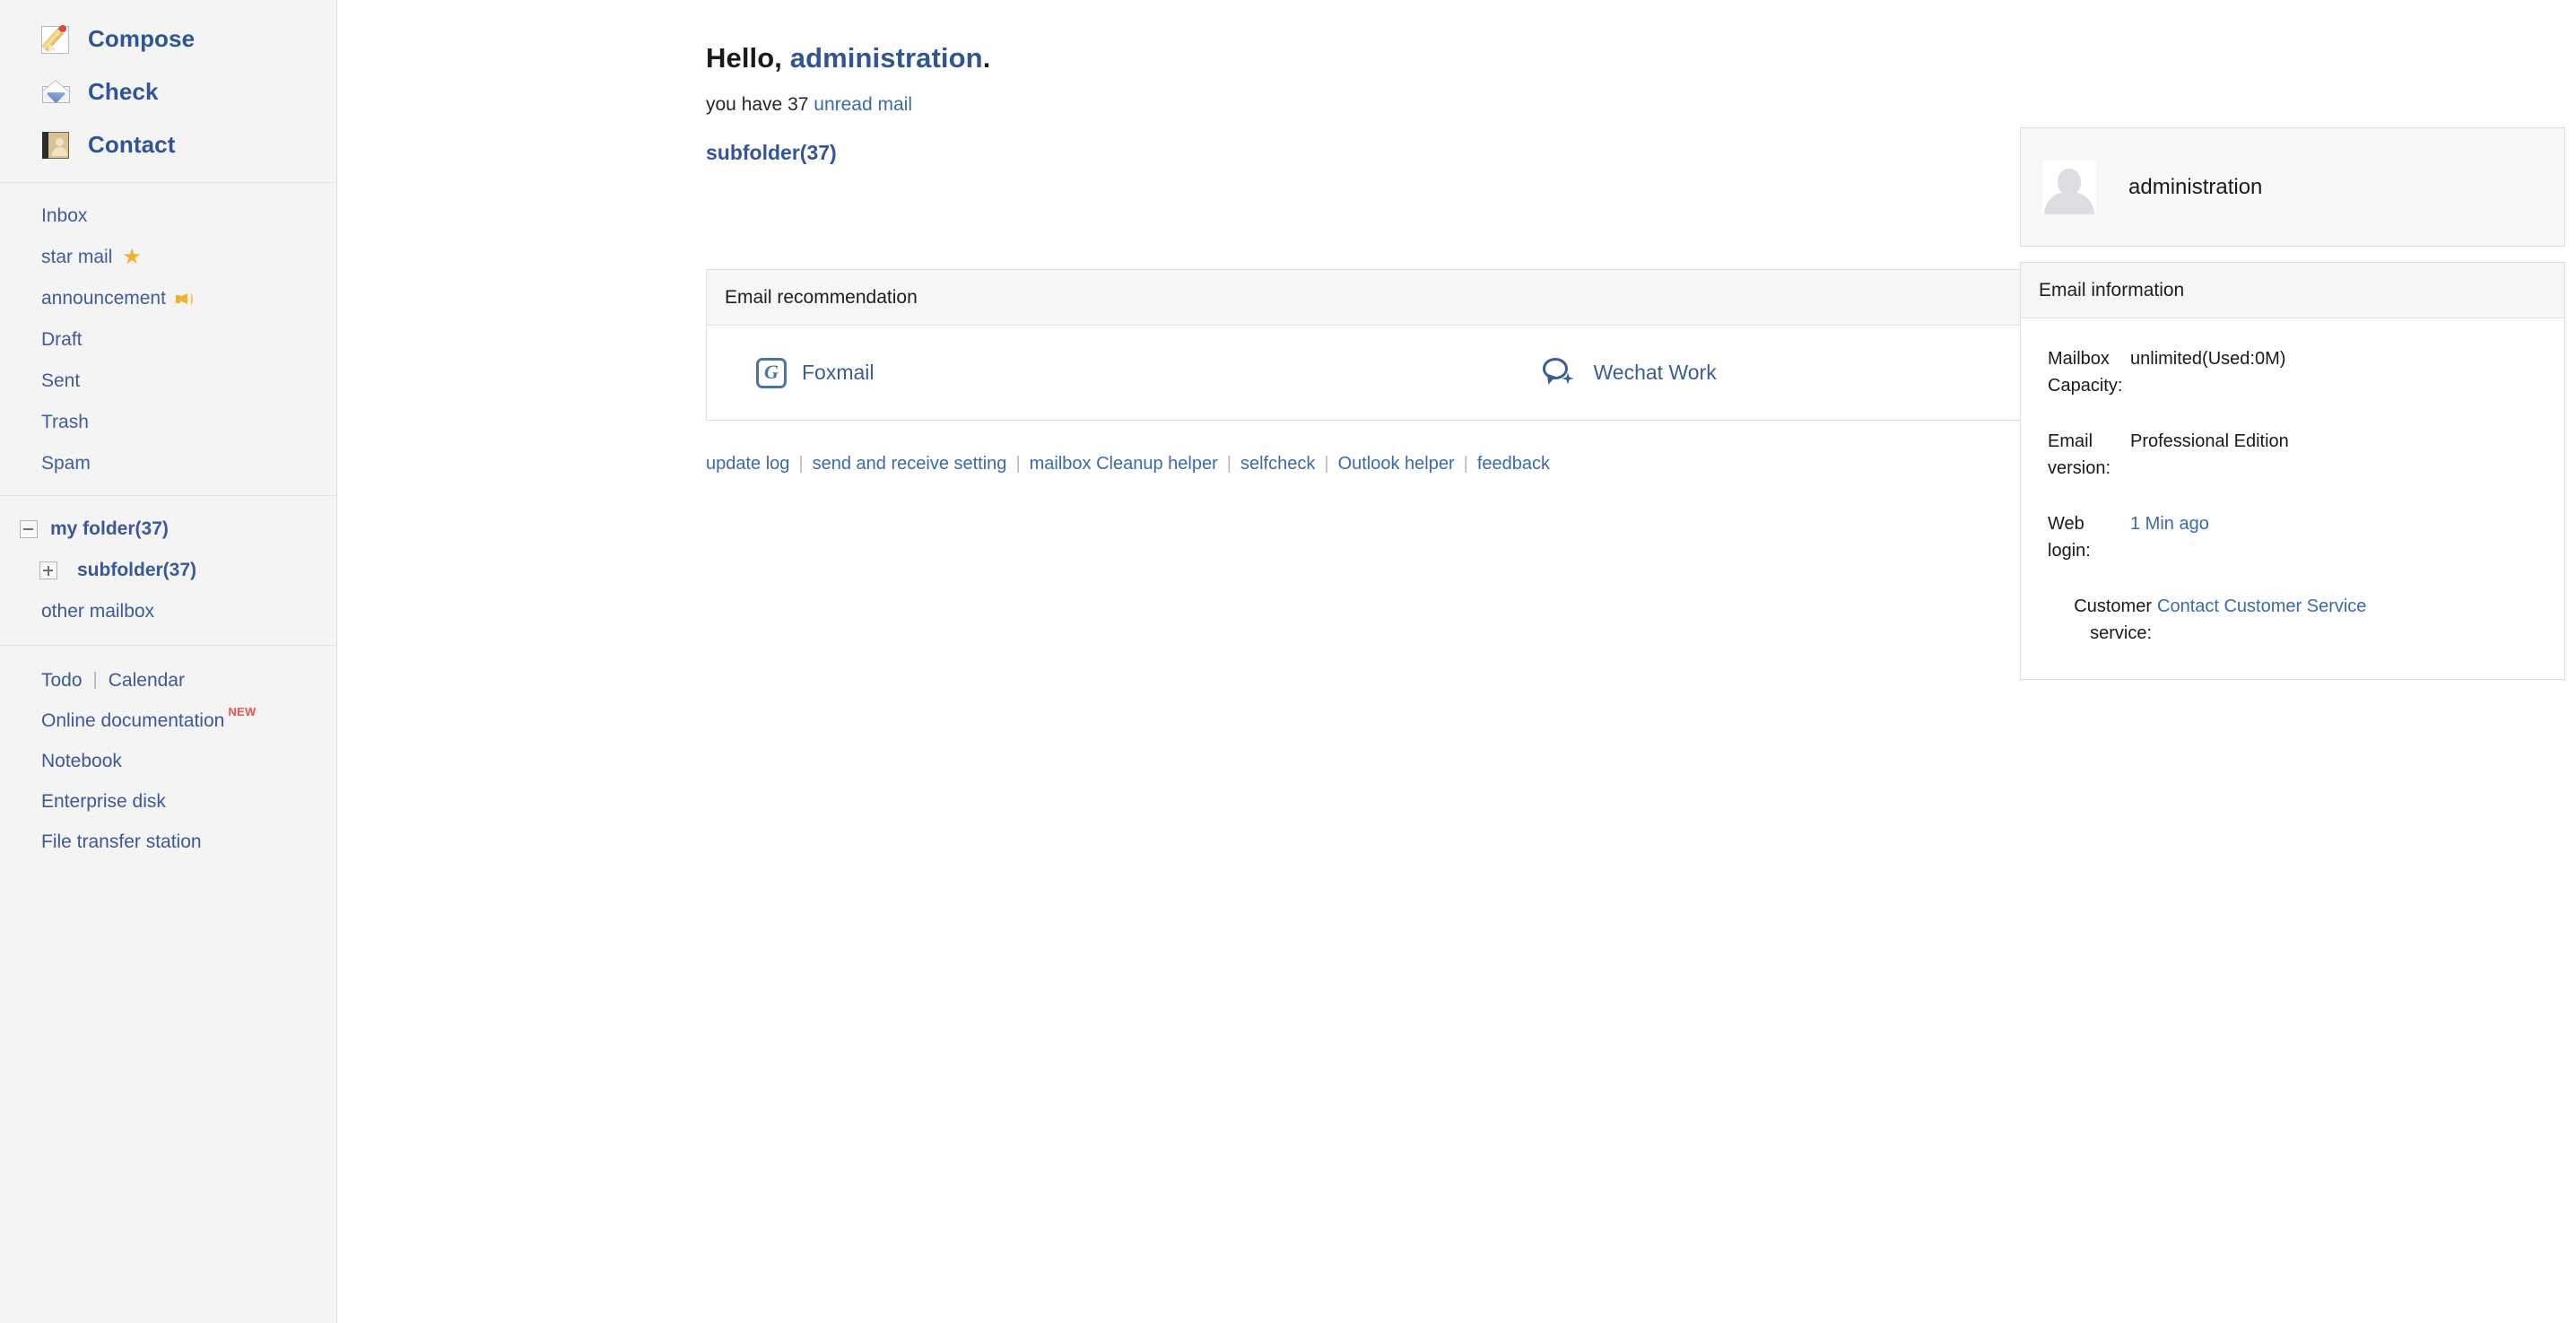  What do you see at coordinates (168, 216) in the screenshot?
I see `sidebar-item-inbox: Inbox` at bounding box center [168, 216].